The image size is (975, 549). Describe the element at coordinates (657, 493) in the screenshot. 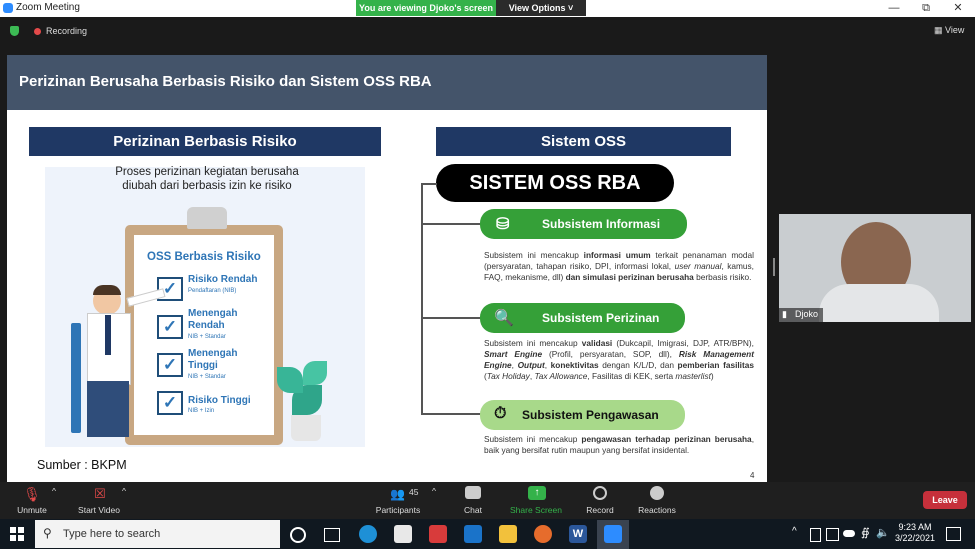

I see `reactions-icon` at that location.